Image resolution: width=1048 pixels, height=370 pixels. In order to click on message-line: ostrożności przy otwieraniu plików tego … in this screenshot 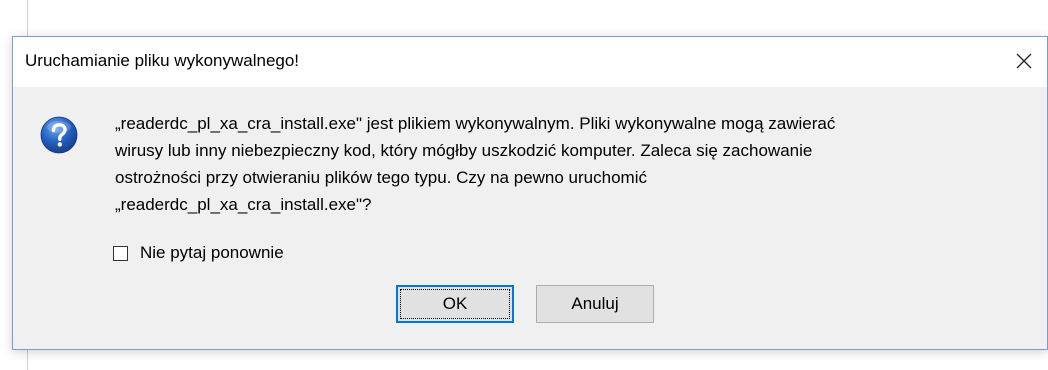, I will do `click(381, 177)`.